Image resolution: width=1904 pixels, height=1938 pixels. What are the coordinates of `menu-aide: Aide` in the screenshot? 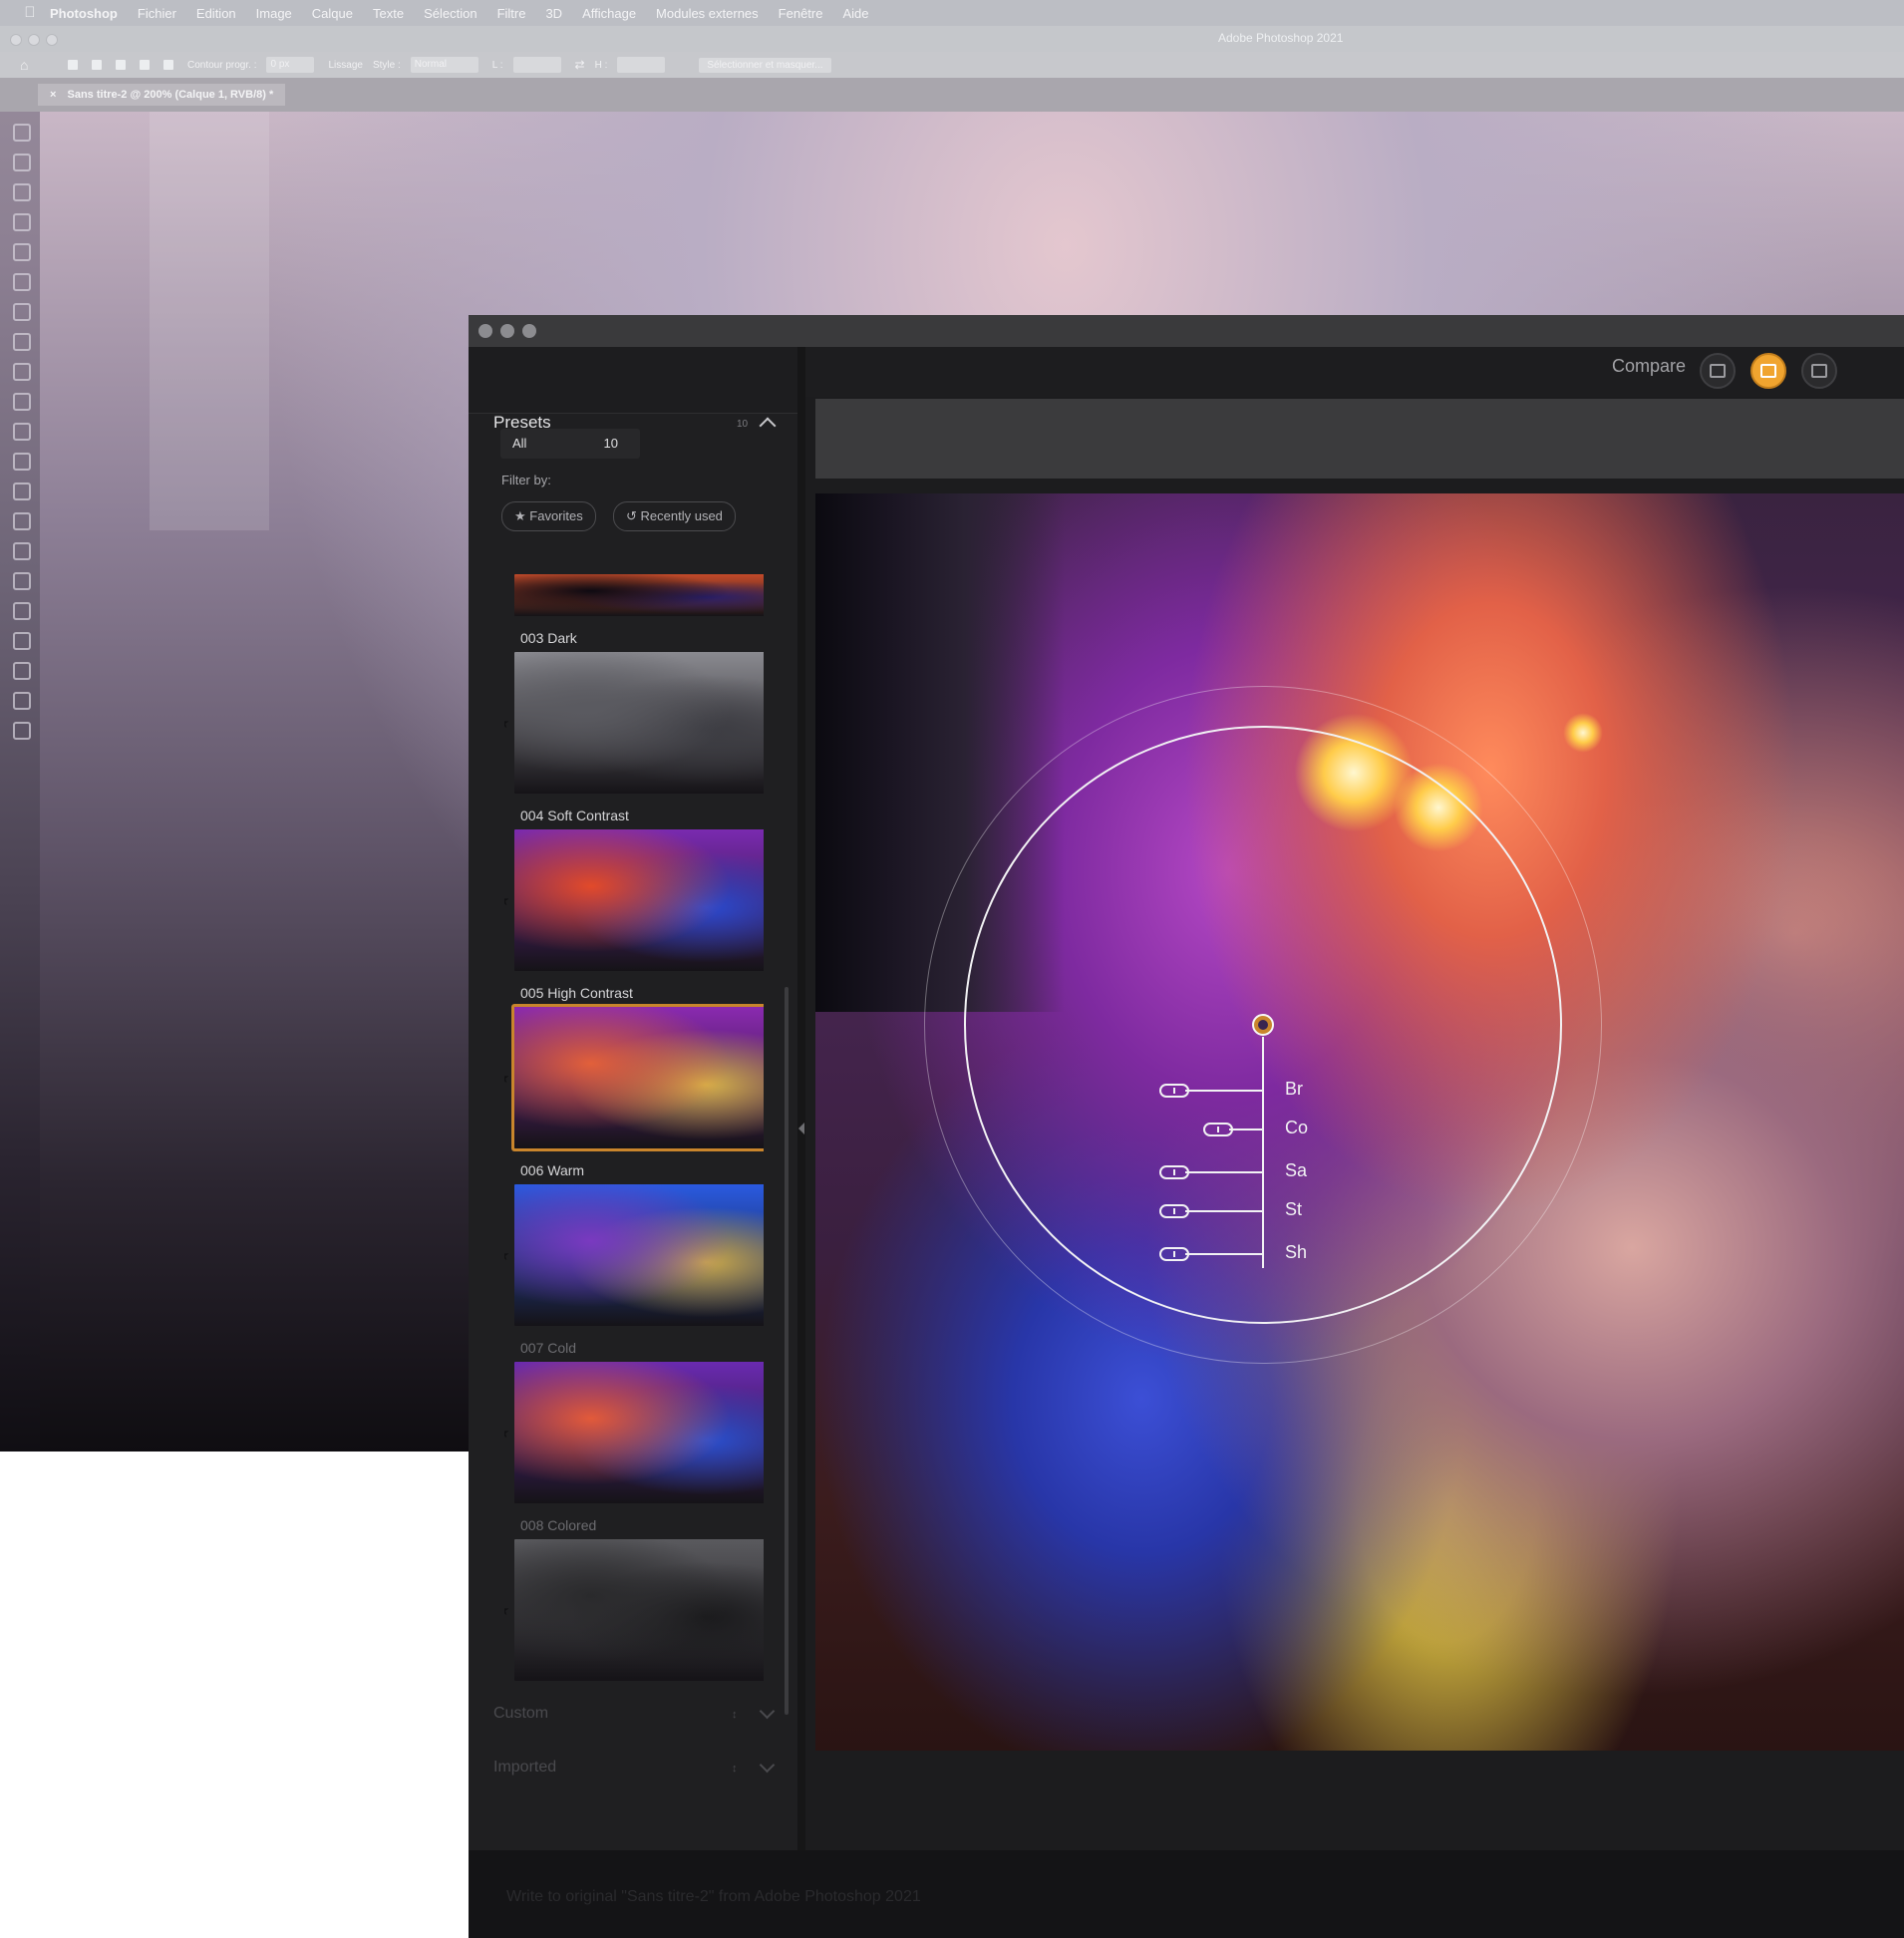 It's located at (855, 13).